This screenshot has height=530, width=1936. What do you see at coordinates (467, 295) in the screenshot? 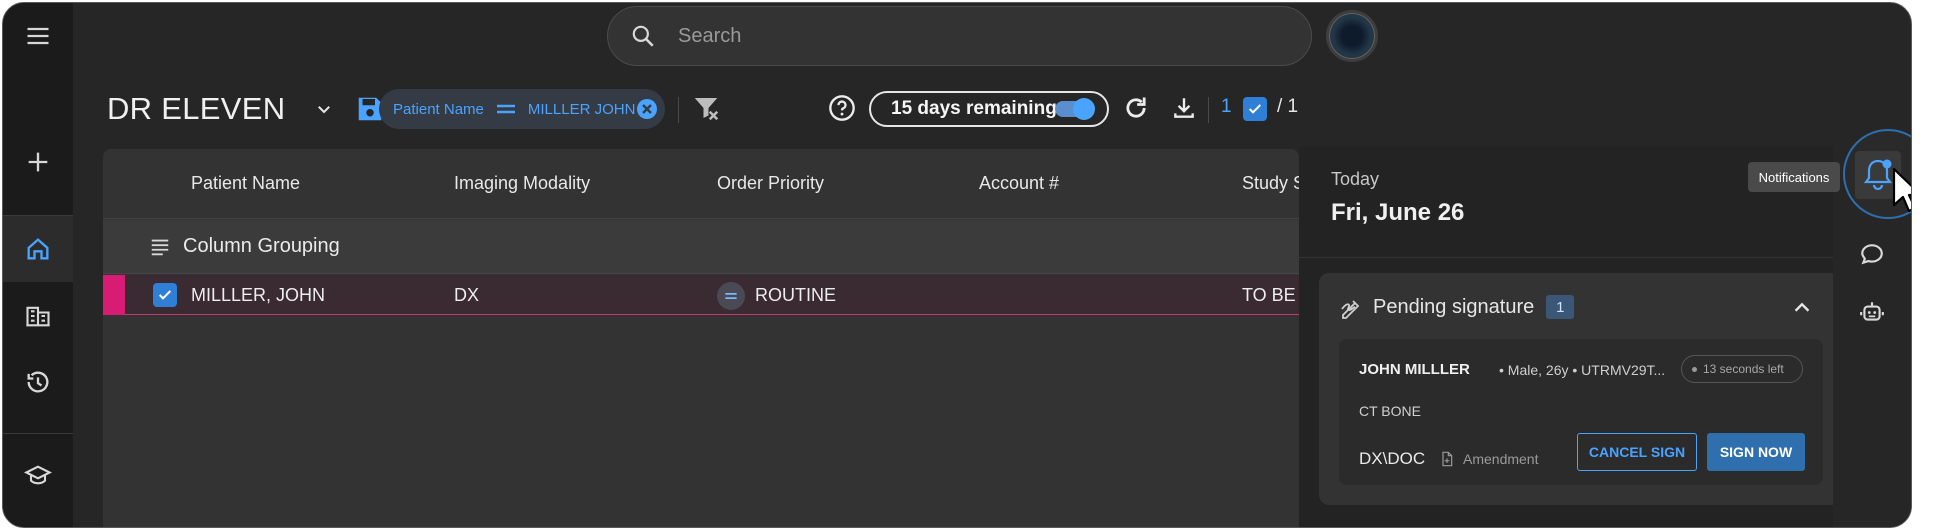
I see `cell-modality: DX` at bounding box center [467, 295].